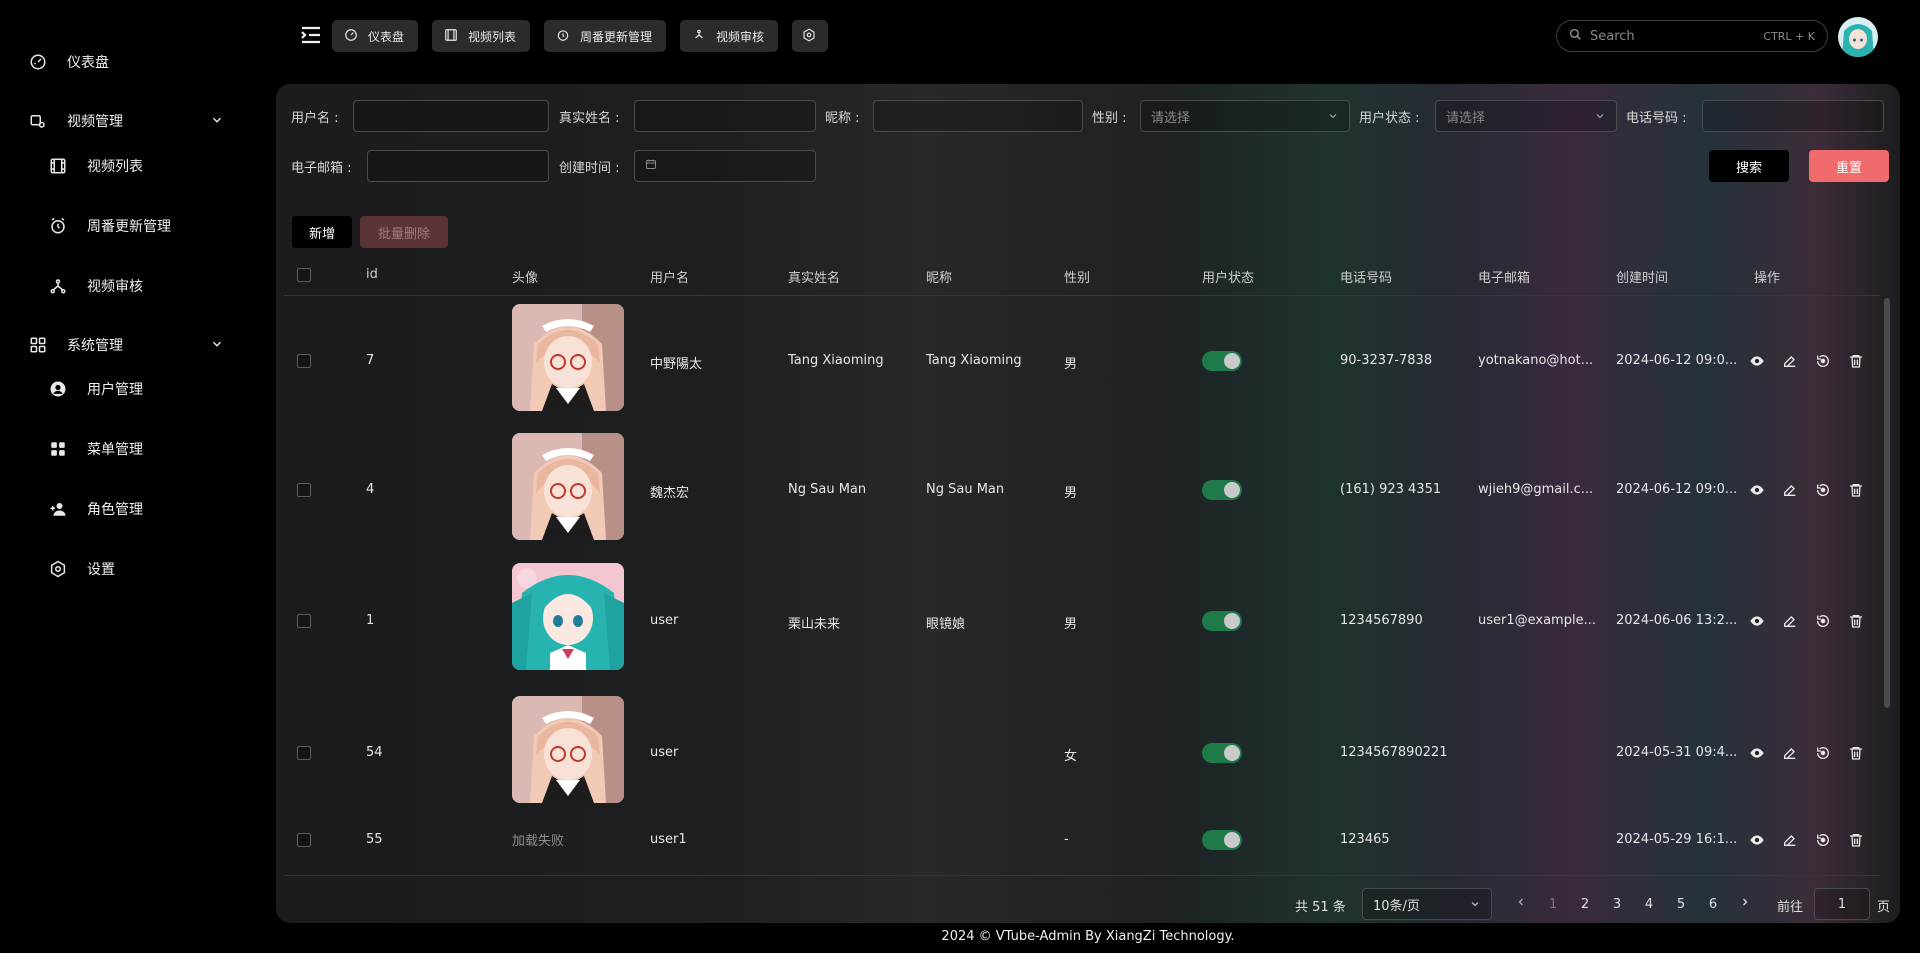 The width and height of the screenshot is (1920, 953). Describe the element at coordinates (451, 116) in the screenshot. I see `username-field` at that location.